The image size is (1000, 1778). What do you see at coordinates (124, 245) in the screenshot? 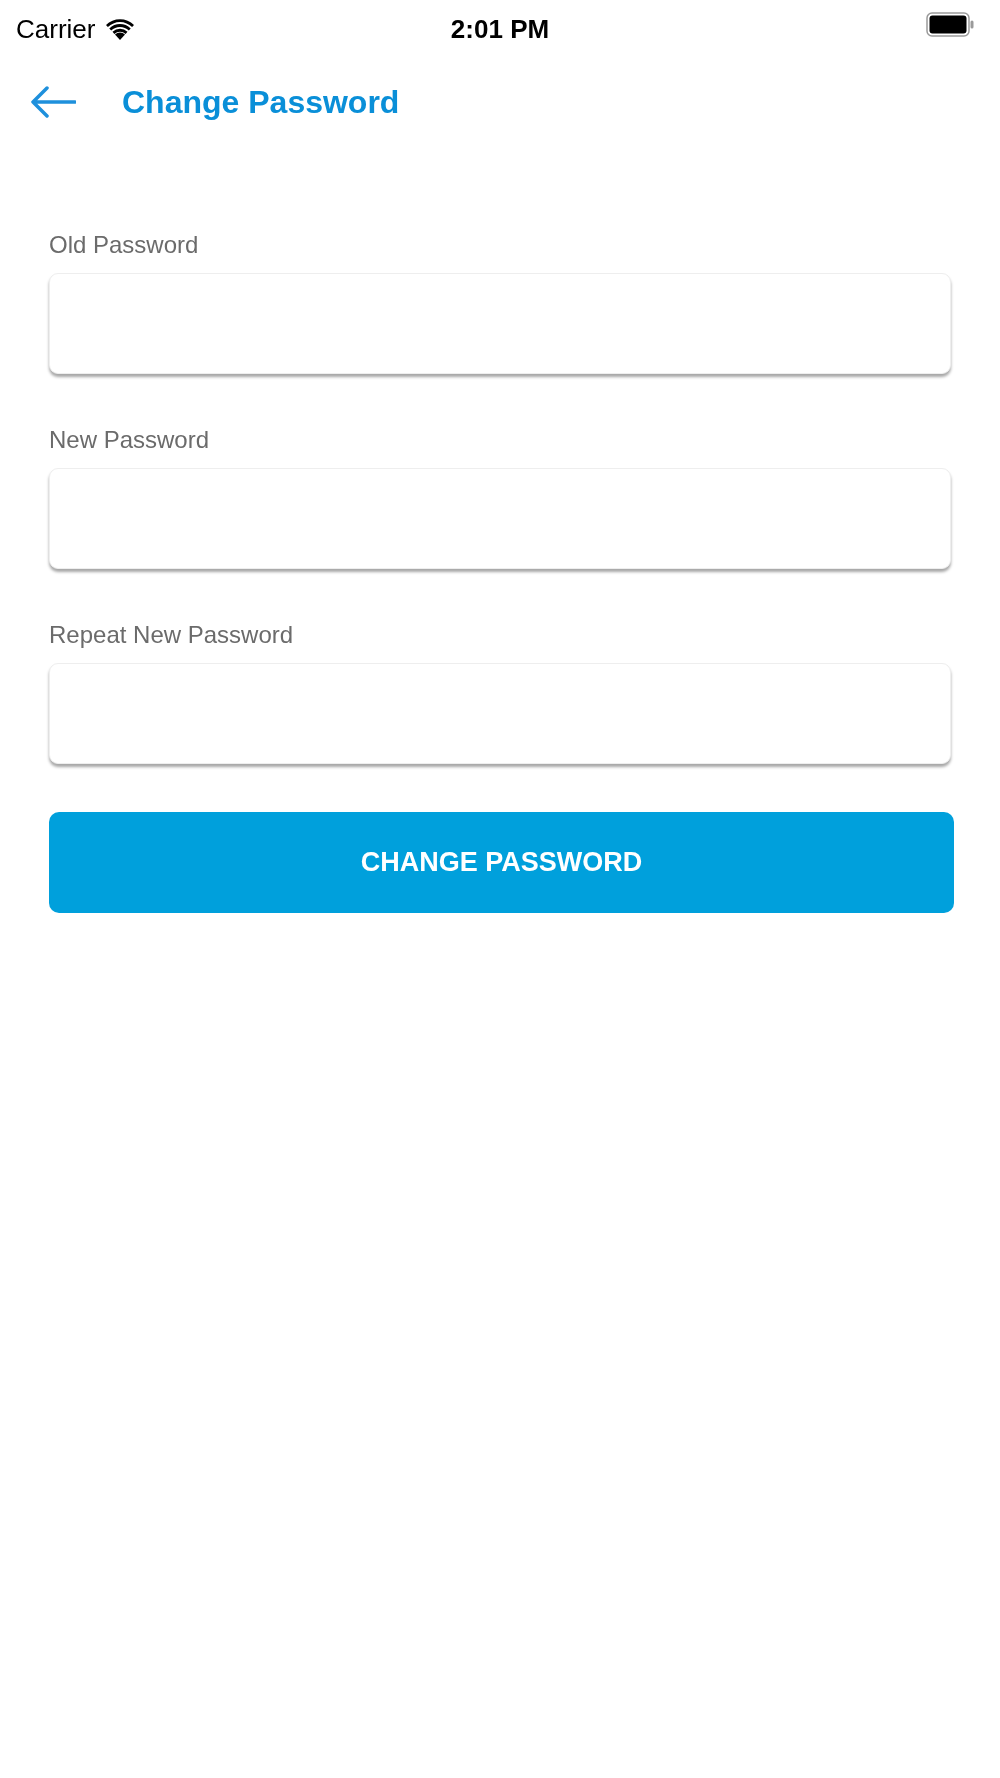
I see `field-label: Old Password` at bounding box center [124, 245].